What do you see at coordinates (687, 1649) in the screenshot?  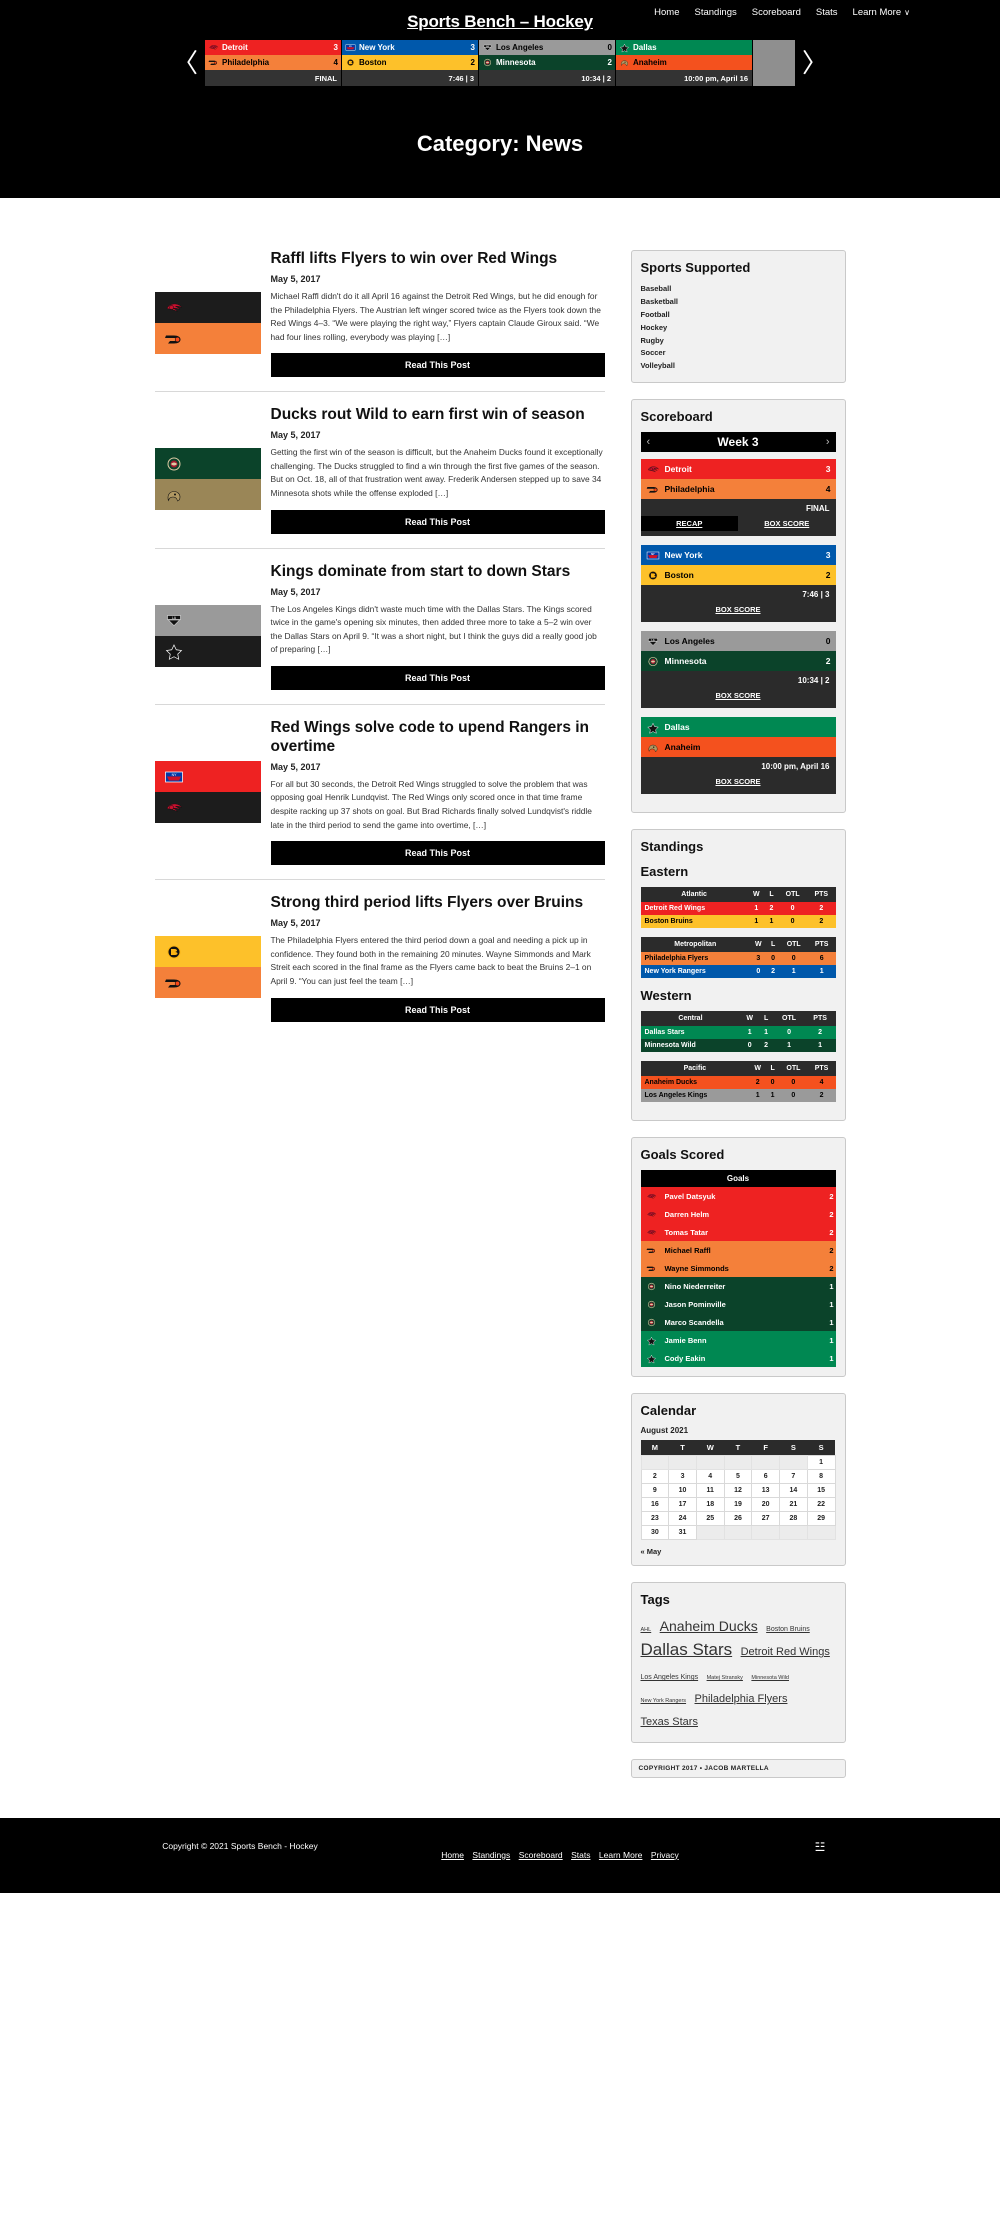 I see `tag-link: Dallas Stars` at bounding box center [687, 1649].